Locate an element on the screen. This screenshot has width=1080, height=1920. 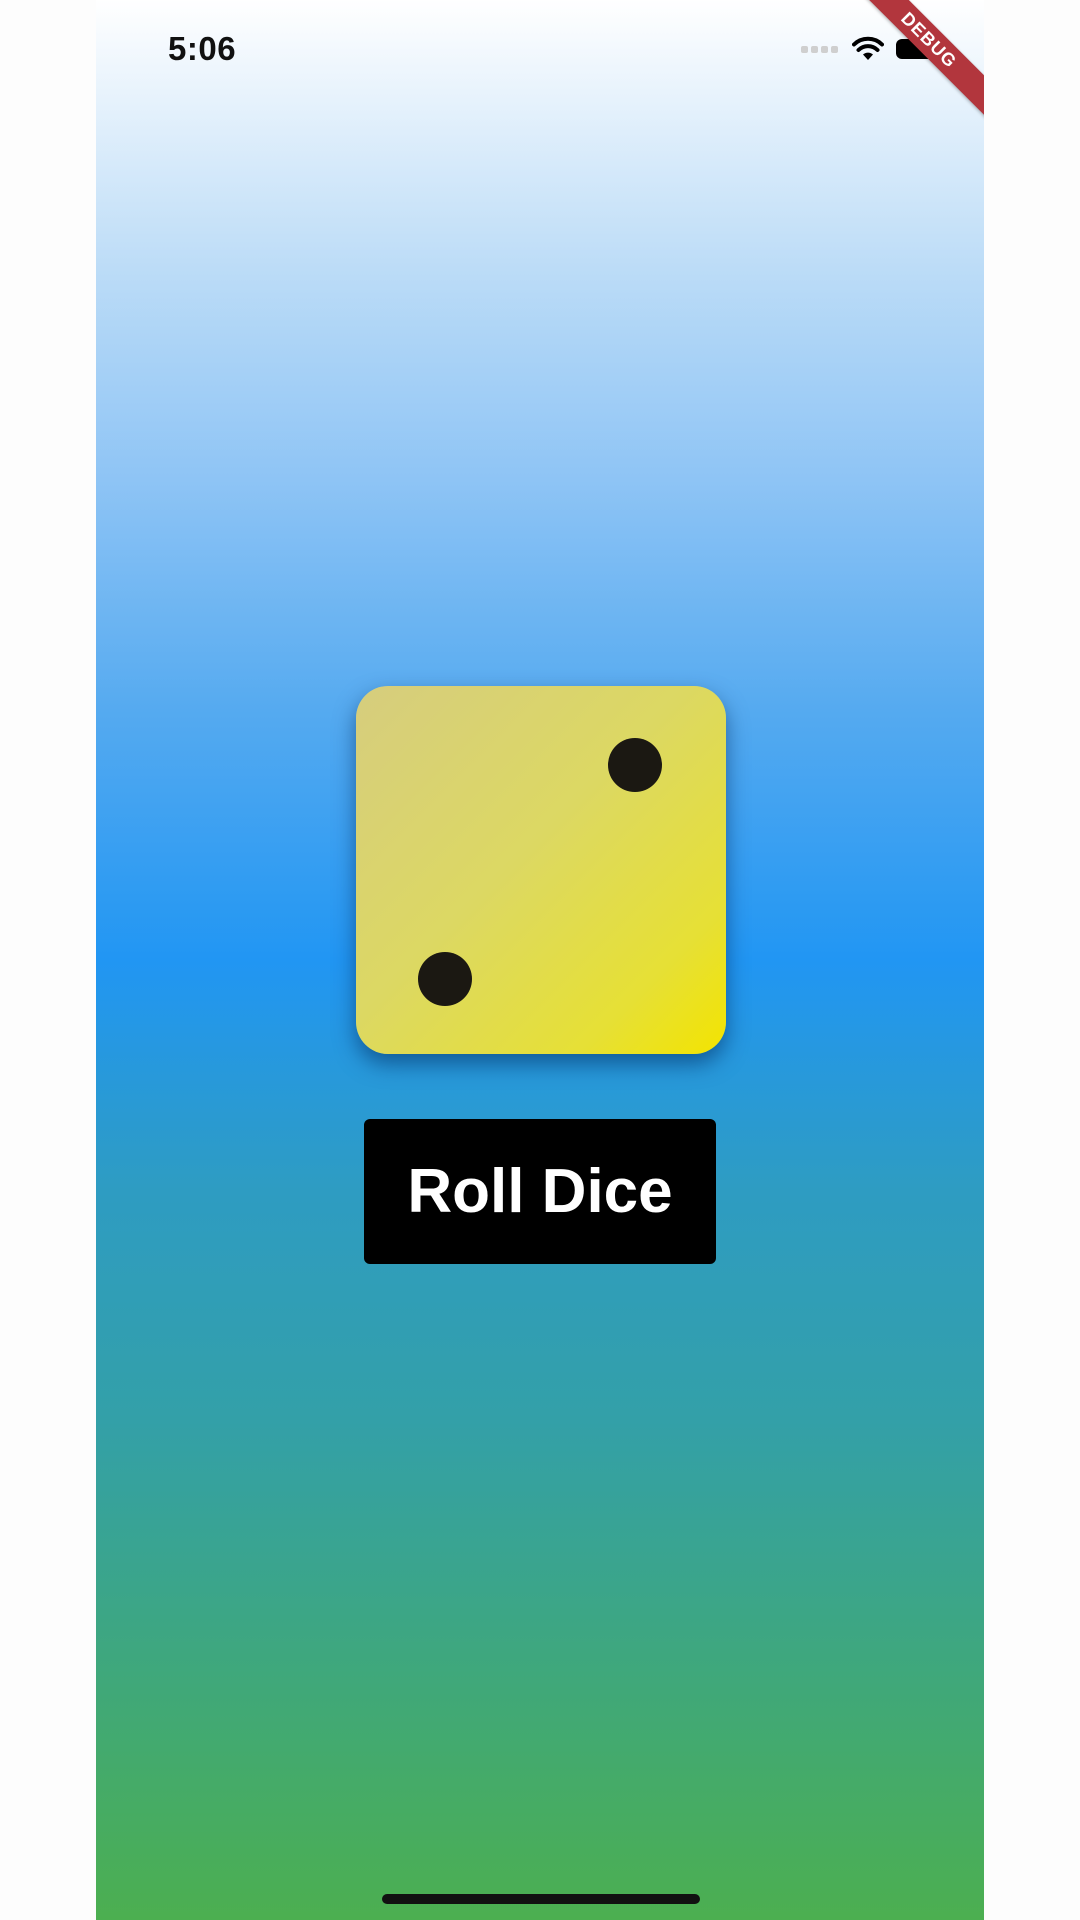
wifi-icon is located at coordinates (868, 48).